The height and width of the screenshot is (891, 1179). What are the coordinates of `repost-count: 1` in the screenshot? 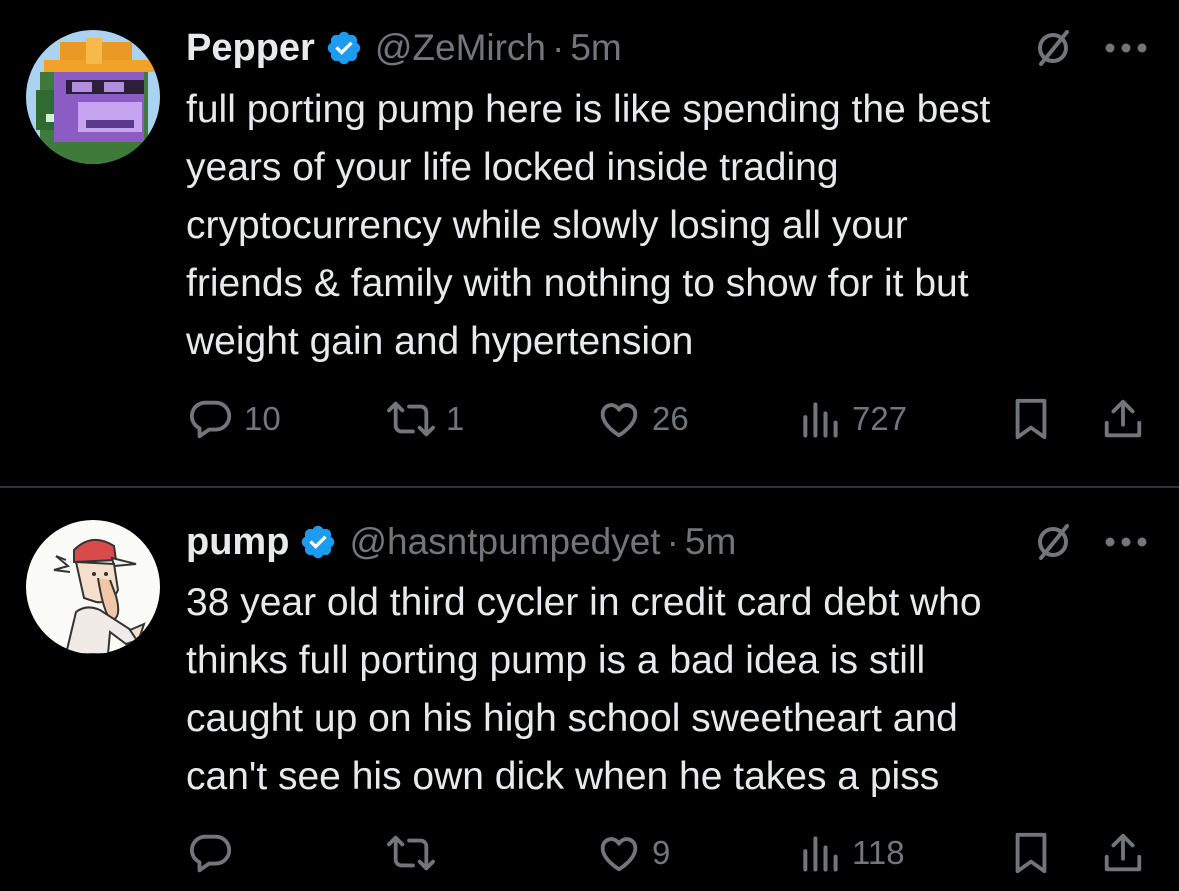 It's located at (455, 418).